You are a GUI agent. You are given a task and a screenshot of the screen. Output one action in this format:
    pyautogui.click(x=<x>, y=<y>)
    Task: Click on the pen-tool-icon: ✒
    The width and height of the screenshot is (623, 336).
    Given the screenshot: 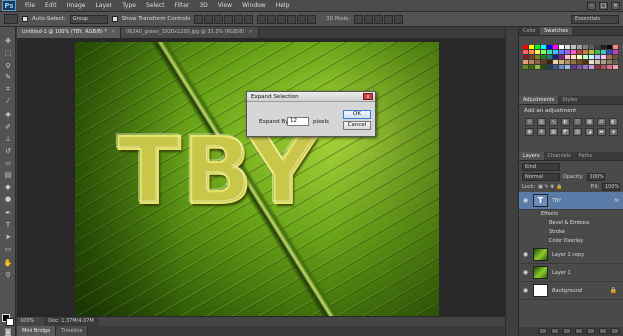 What is the action you would take?
    pyautogui.click(x=8, y=213)
    